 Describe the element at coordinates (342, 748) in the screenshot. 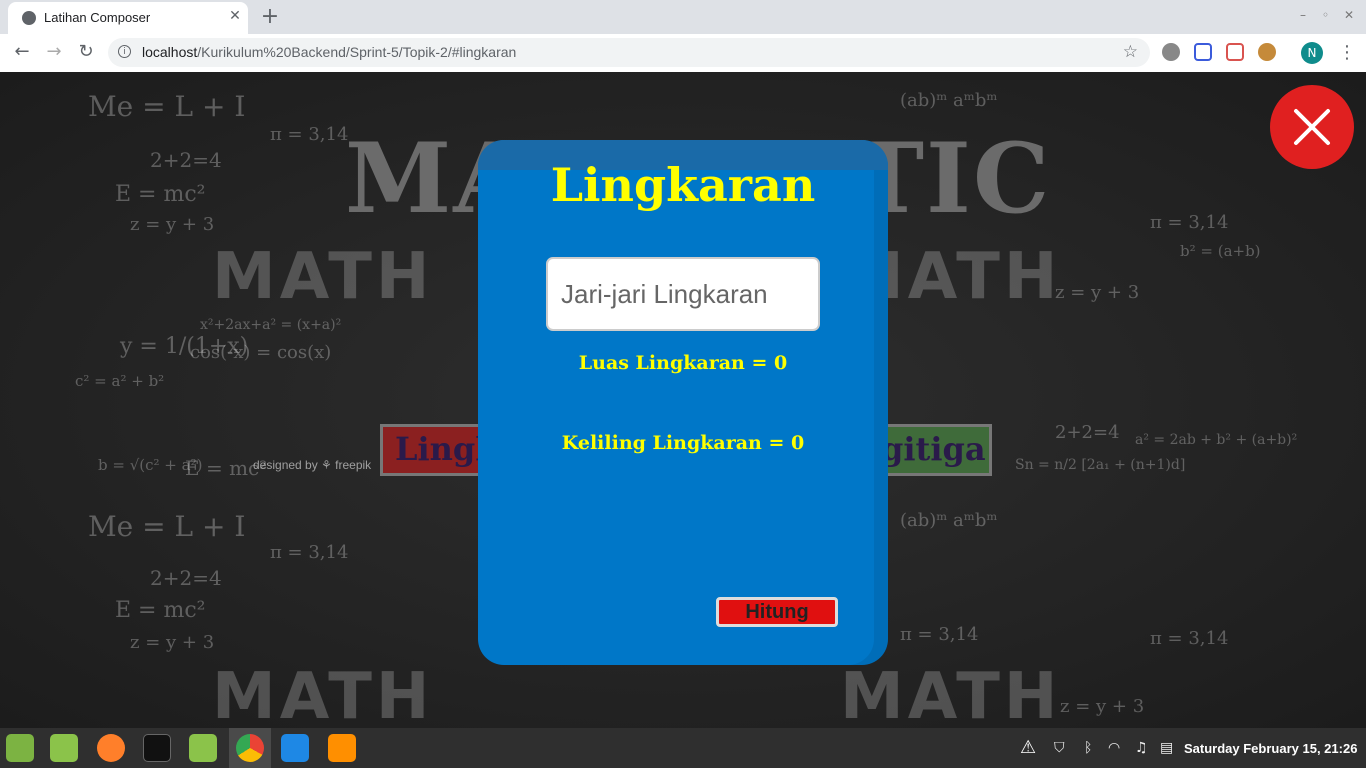

I see `media-player-icon` at that location.